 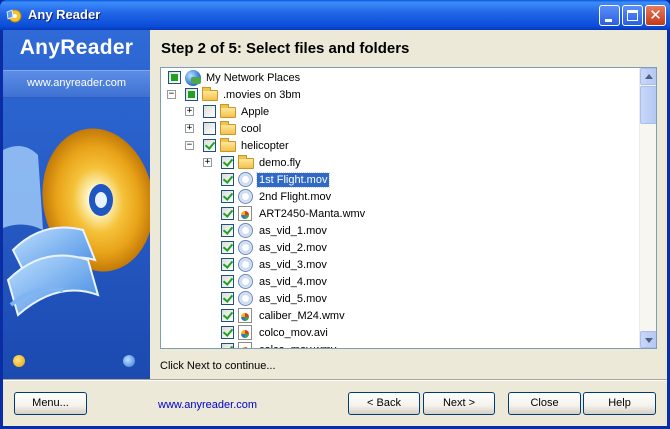 I want to click on tree-item-label: 1st Flight.mov, so click(x=293, y=180).